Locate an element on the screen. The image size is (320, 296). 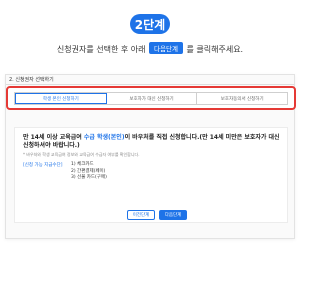
prev-step-button: 이전단계 is located at coordinates (141, 215).